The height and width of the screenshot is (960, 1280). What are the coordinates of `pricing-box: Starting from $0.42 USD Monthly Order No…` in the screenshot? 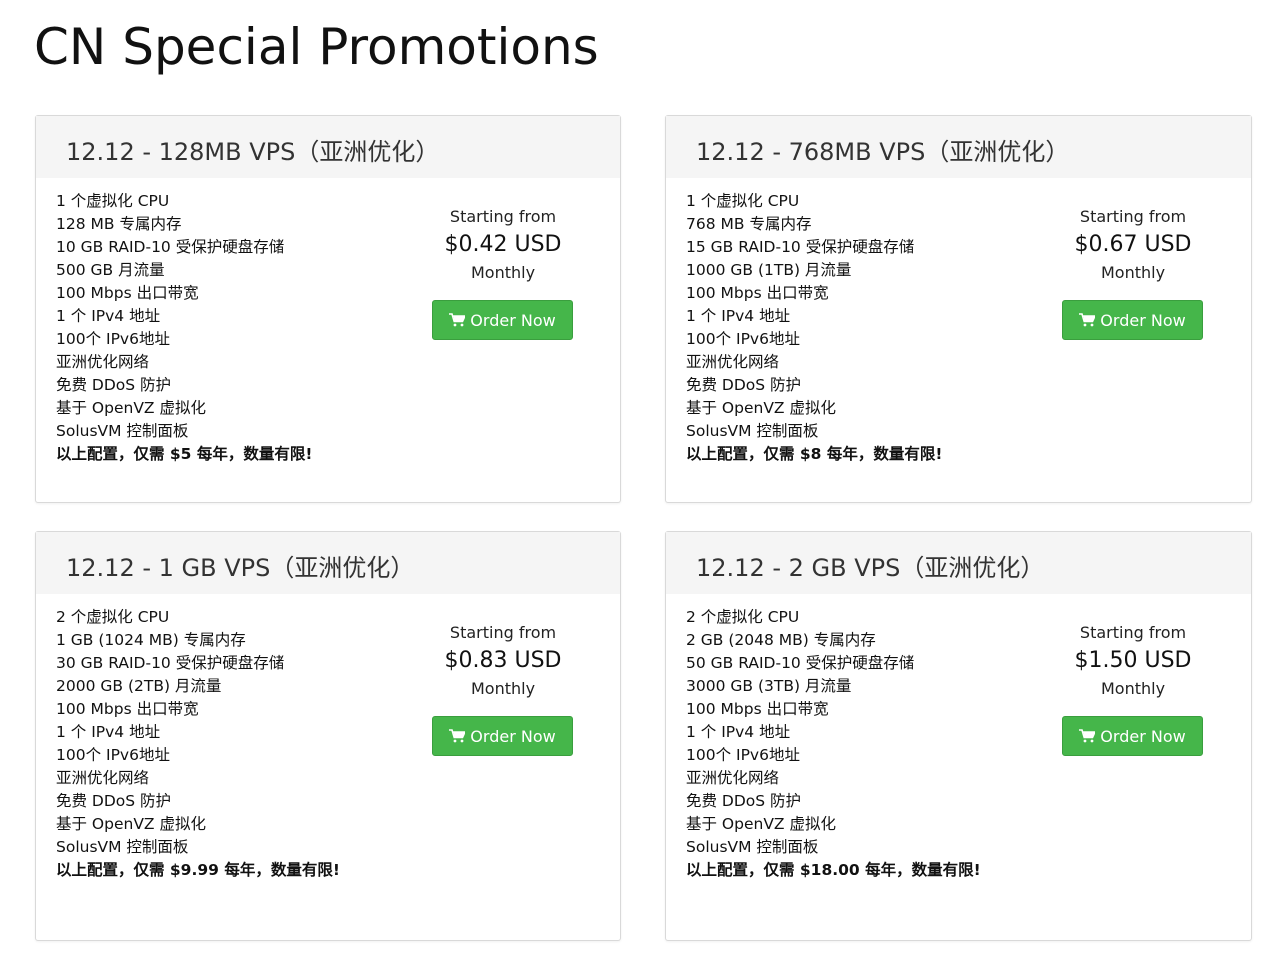 It's located at (503, 272).